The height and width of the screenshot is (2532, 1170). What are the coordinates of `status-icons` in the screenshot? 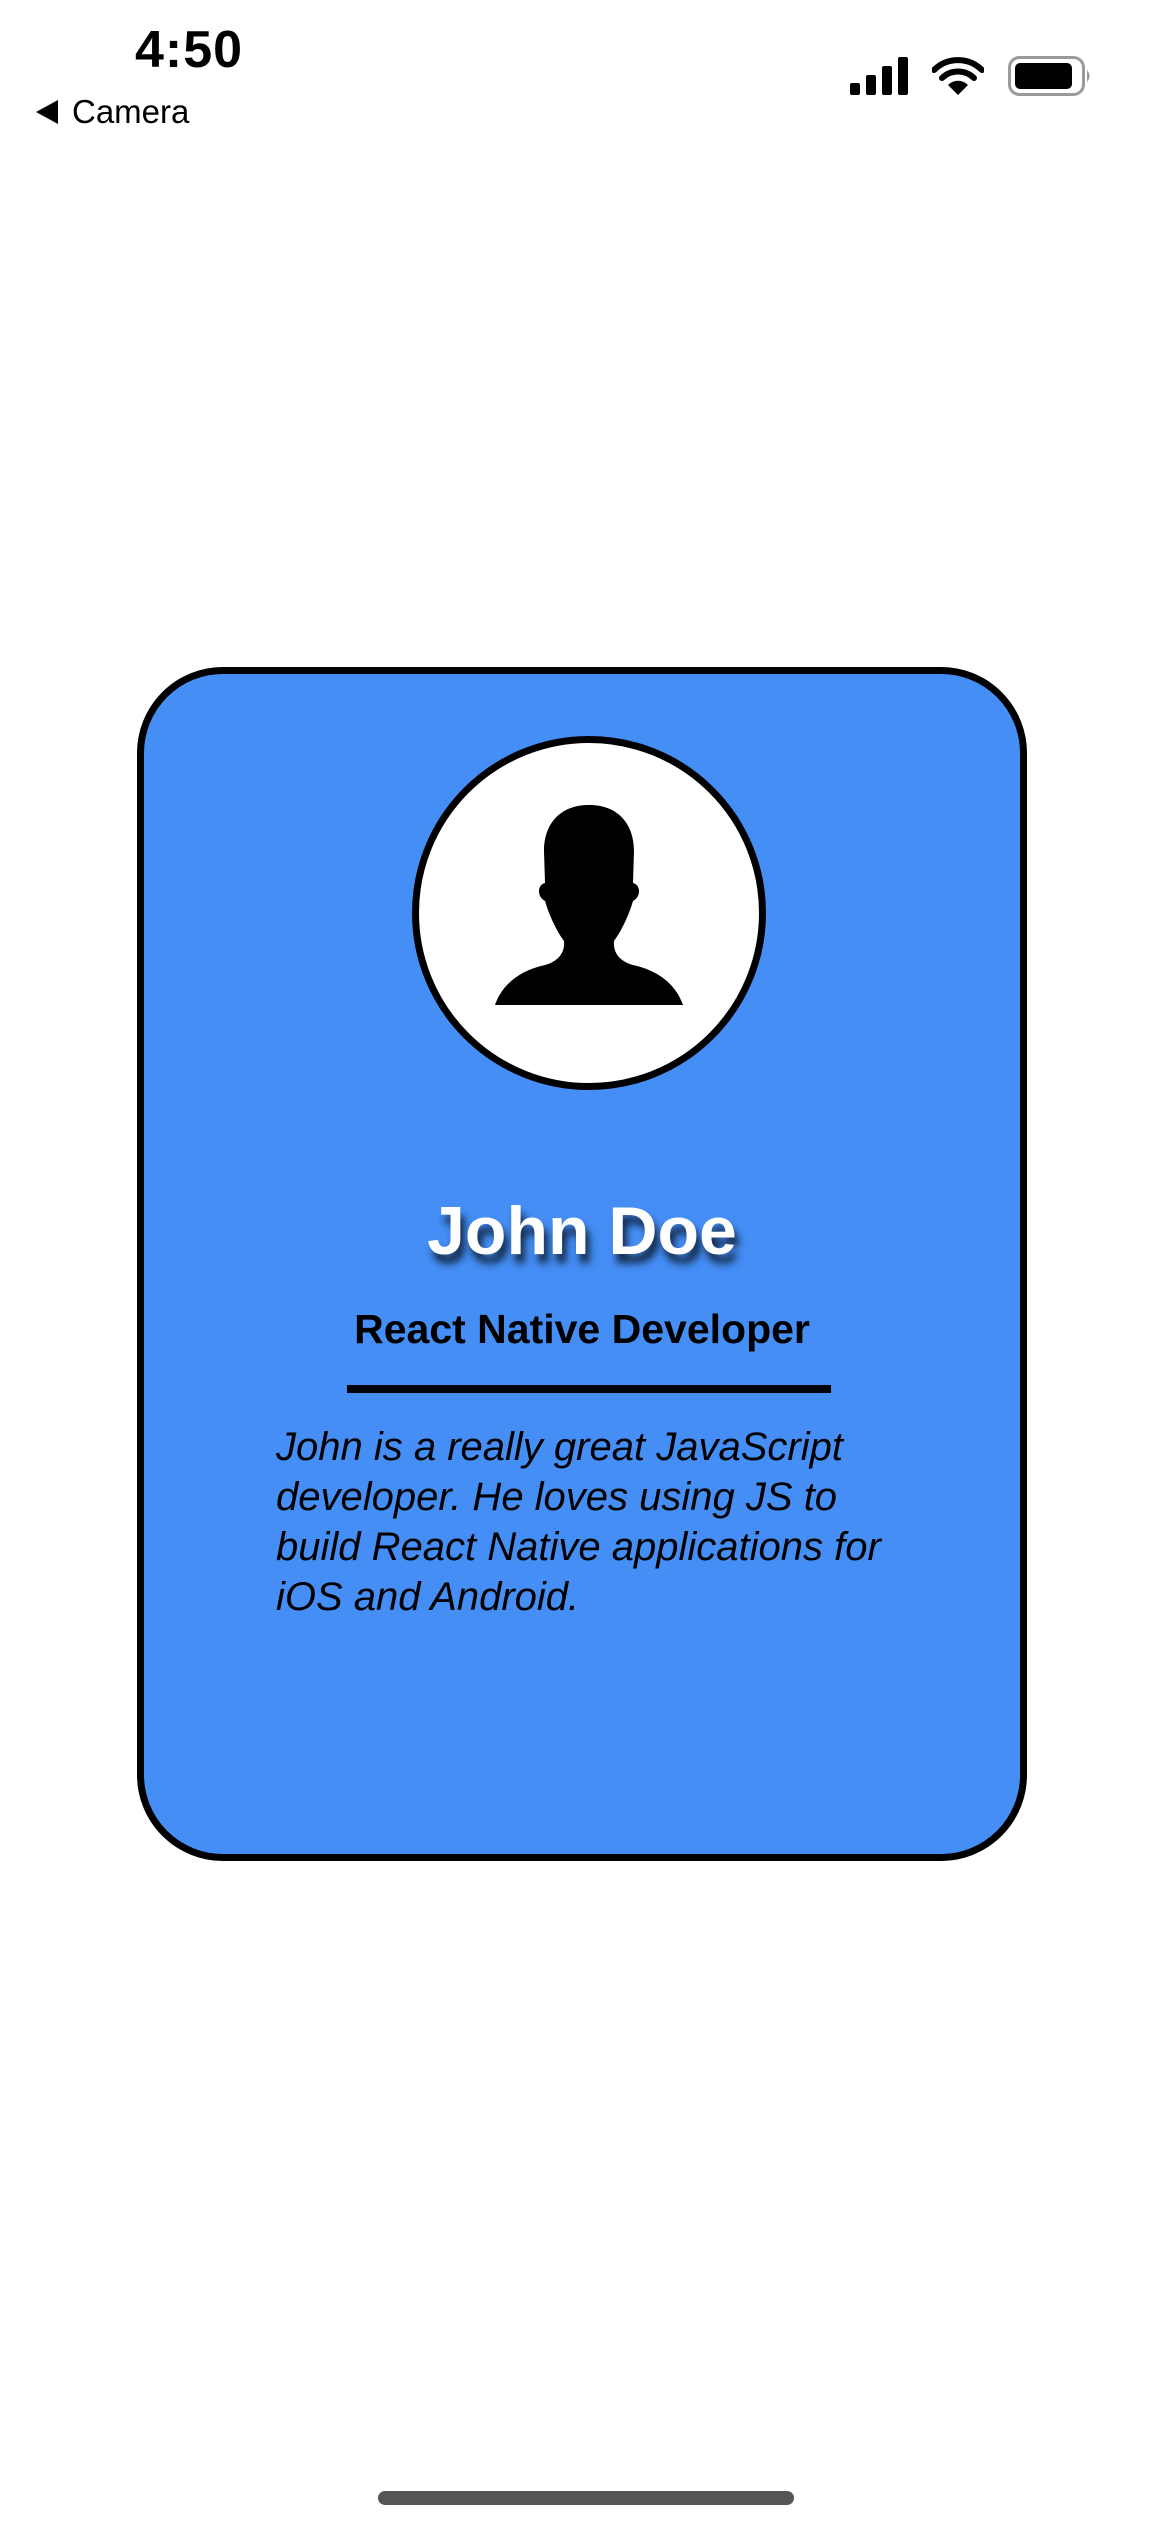 It's located at (971, 76).